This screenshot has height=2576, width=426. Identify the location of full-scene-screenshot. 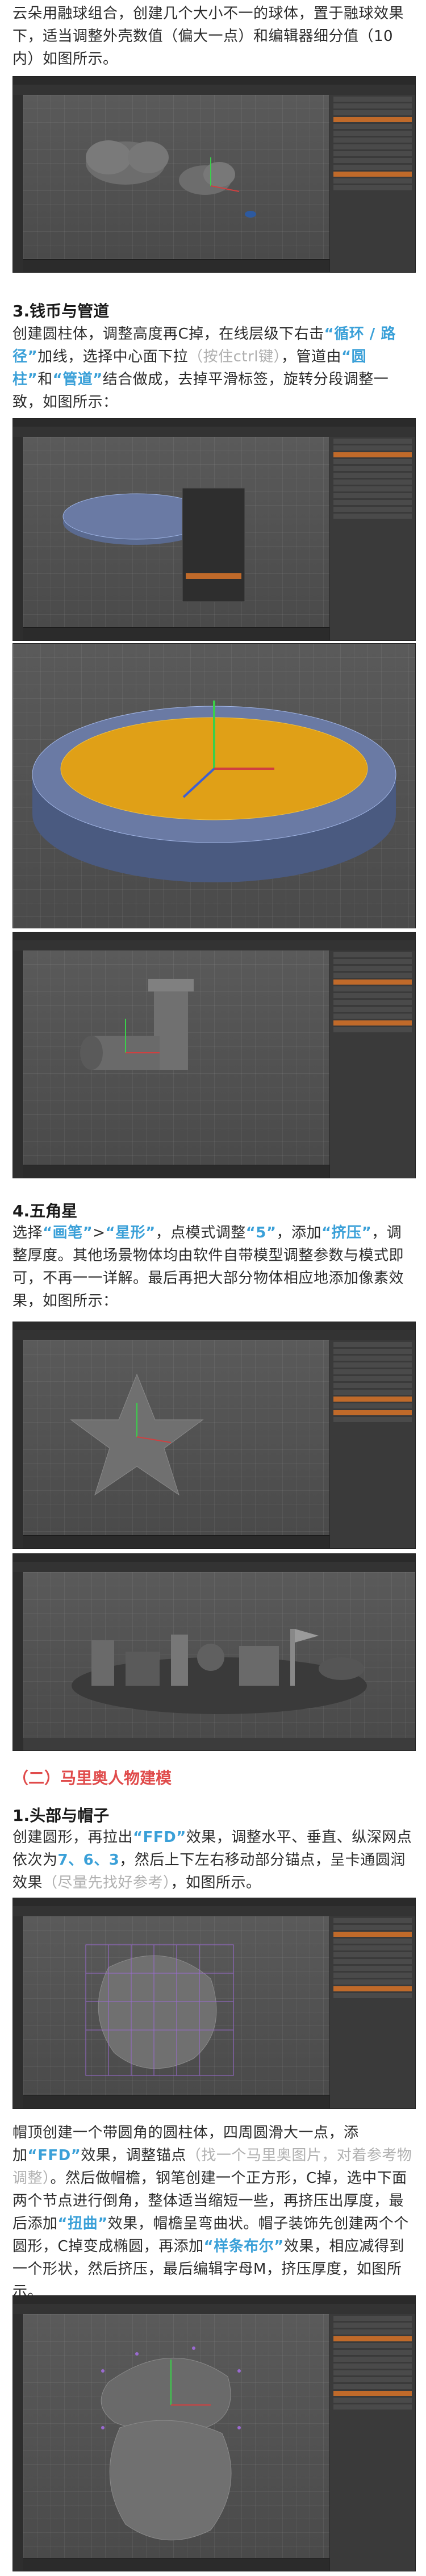
(214, 1652).